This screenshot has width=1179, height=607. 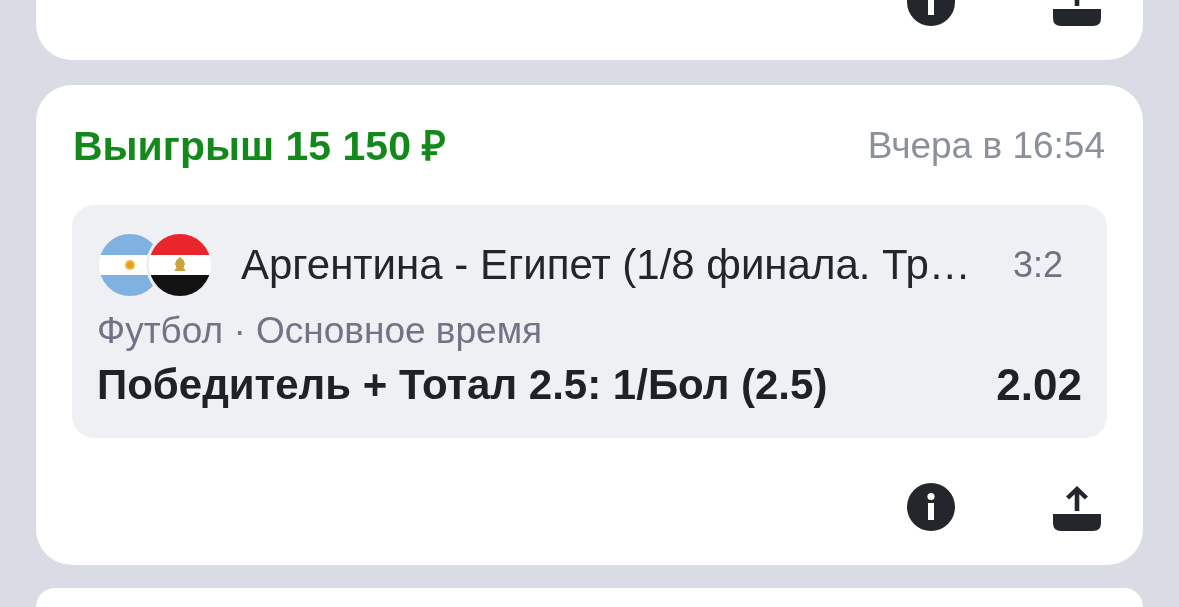 What do you see at coordinates (462, 385) in the screenshot?
I see `bet-selection: Победитель + Тотал 2.5: 1/Бол (2.5)` at bounding box center [462, 385].